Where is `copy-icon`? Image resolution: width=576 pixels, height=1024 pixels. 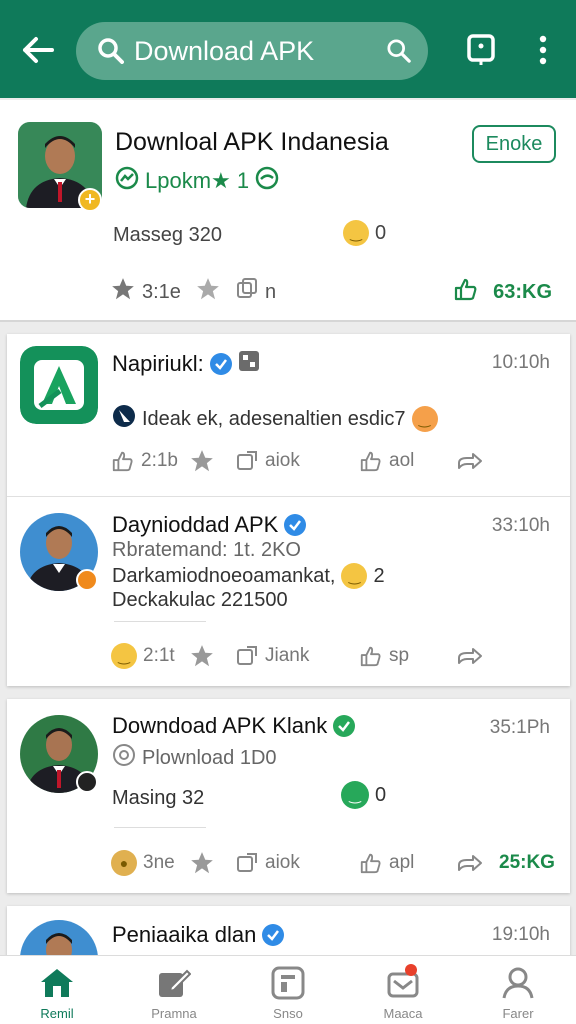
copy-icon is located at coordinates (247, 292).